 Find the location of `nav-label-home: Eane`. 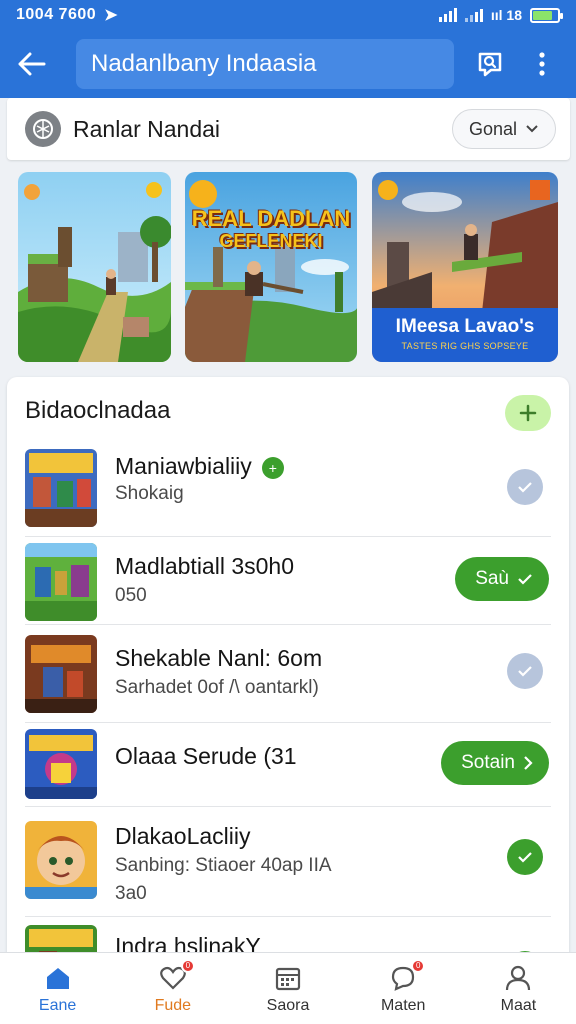

nav-label-home: Eane is located at coordinates (57, 1005).